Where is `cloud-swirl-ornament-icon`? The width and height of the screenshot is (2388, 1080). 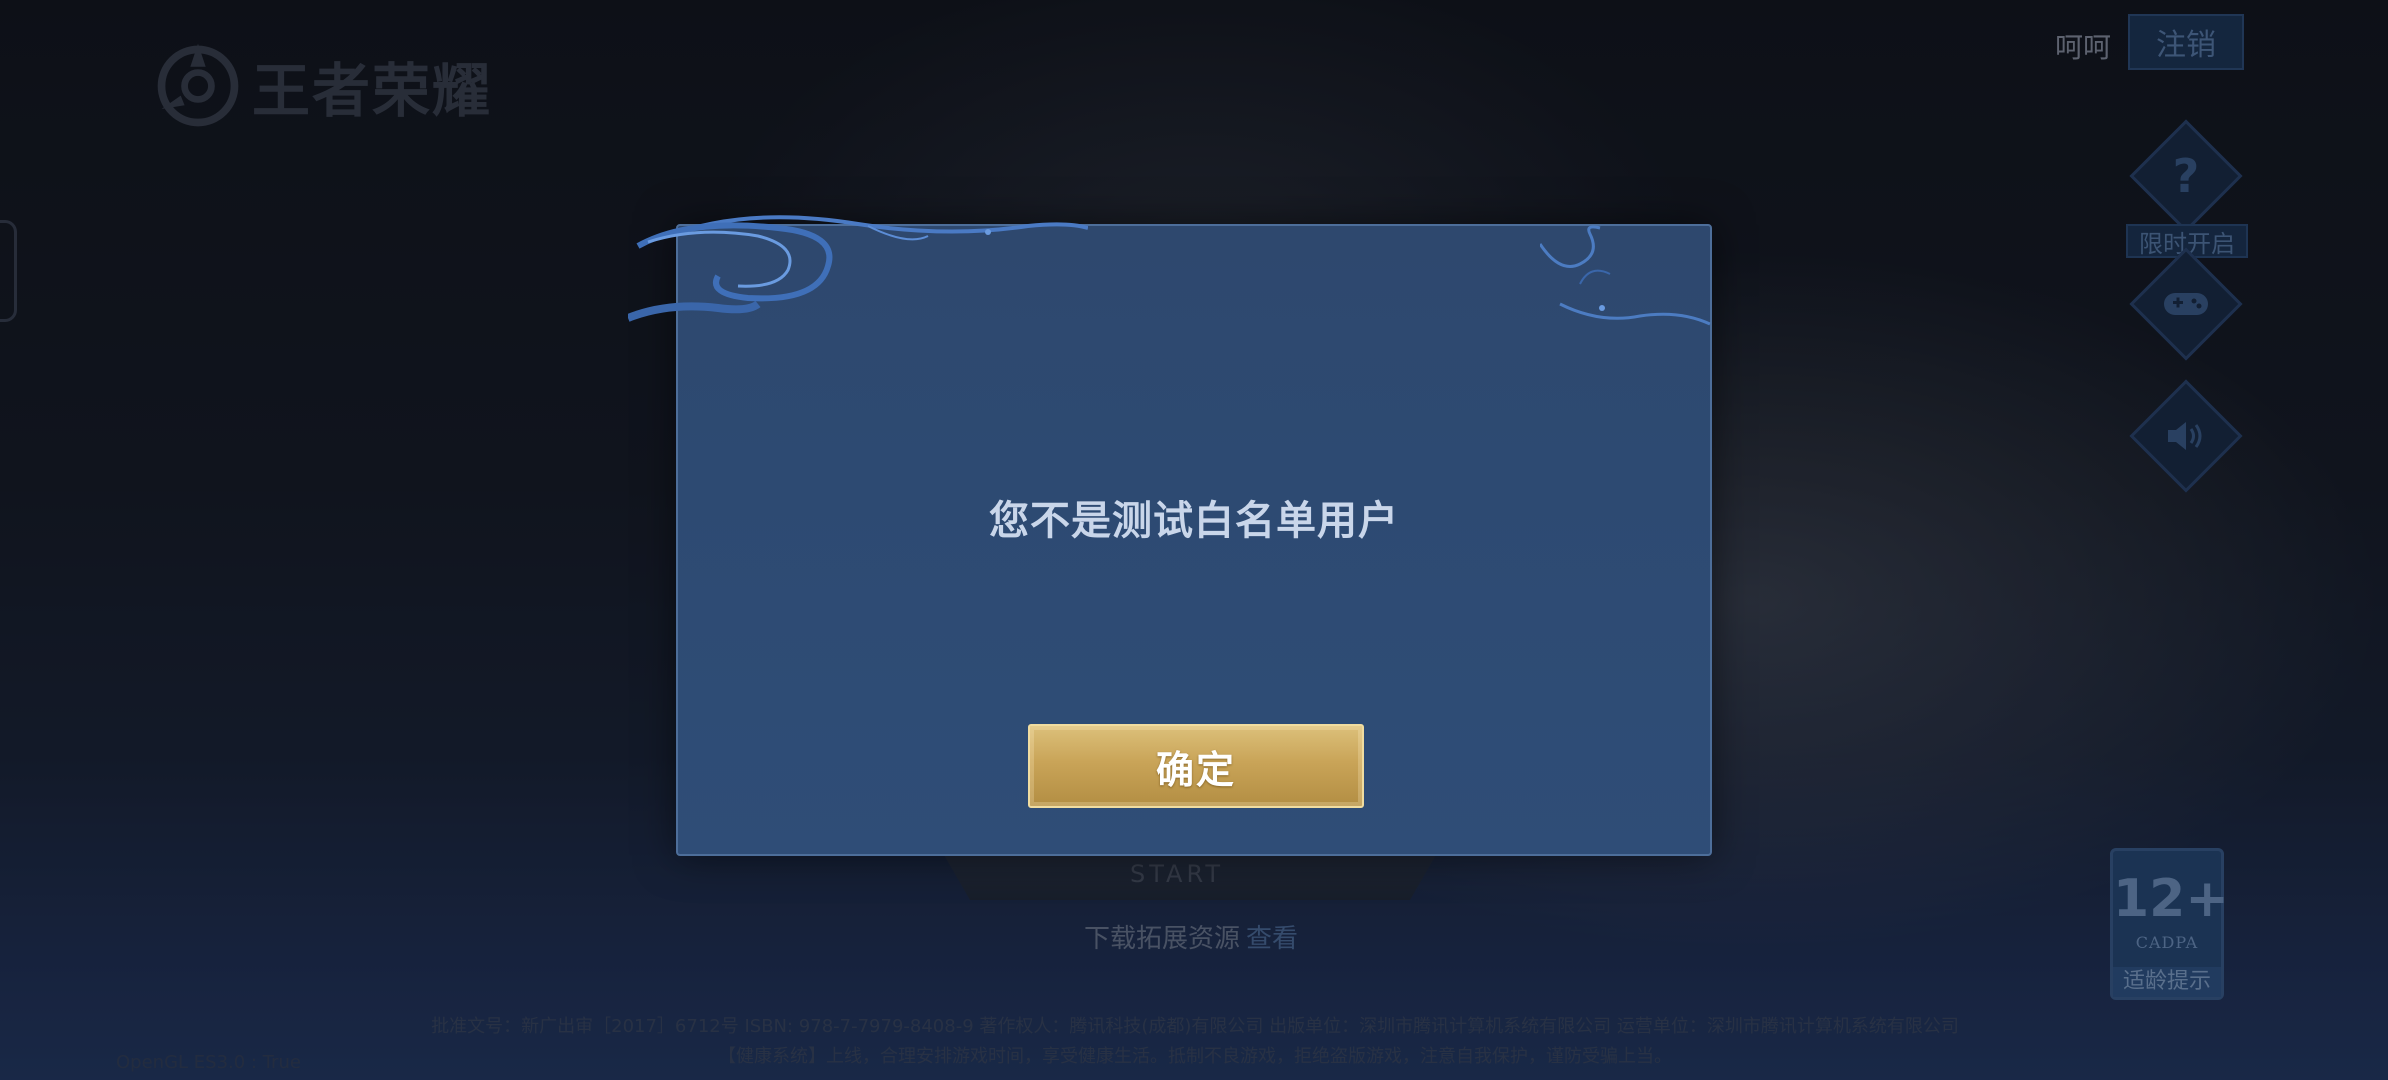 cloud-swirl-ornament-icon is located at coordinates (858, 268).